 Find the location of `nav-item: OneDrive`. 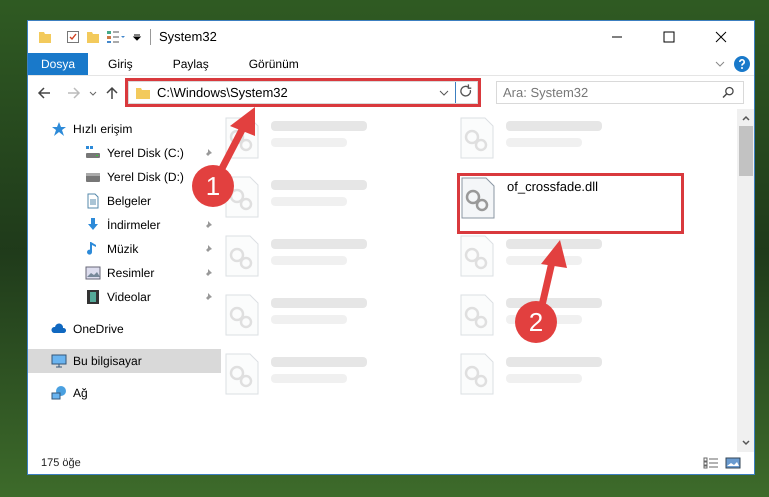

nav-item: OneDrive is located at coordinates (124, 329).